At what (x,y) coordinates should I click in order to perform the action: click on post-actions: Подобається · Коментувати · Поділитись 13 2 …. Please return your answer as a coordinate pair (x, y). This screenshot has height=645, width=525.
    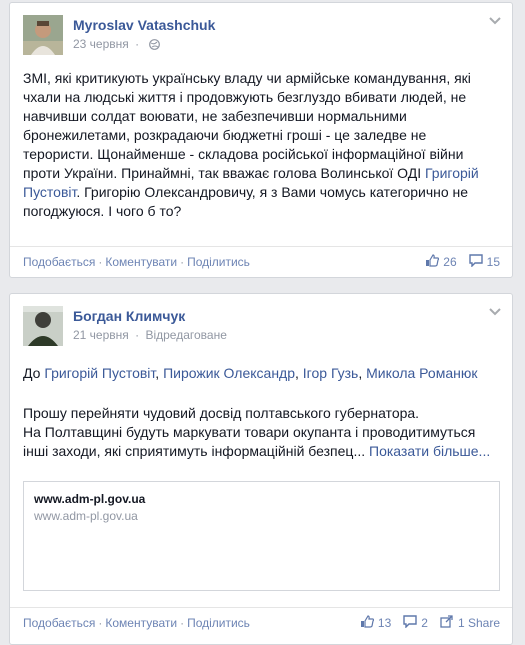
    Looking at the image, I should click on (261, 622).